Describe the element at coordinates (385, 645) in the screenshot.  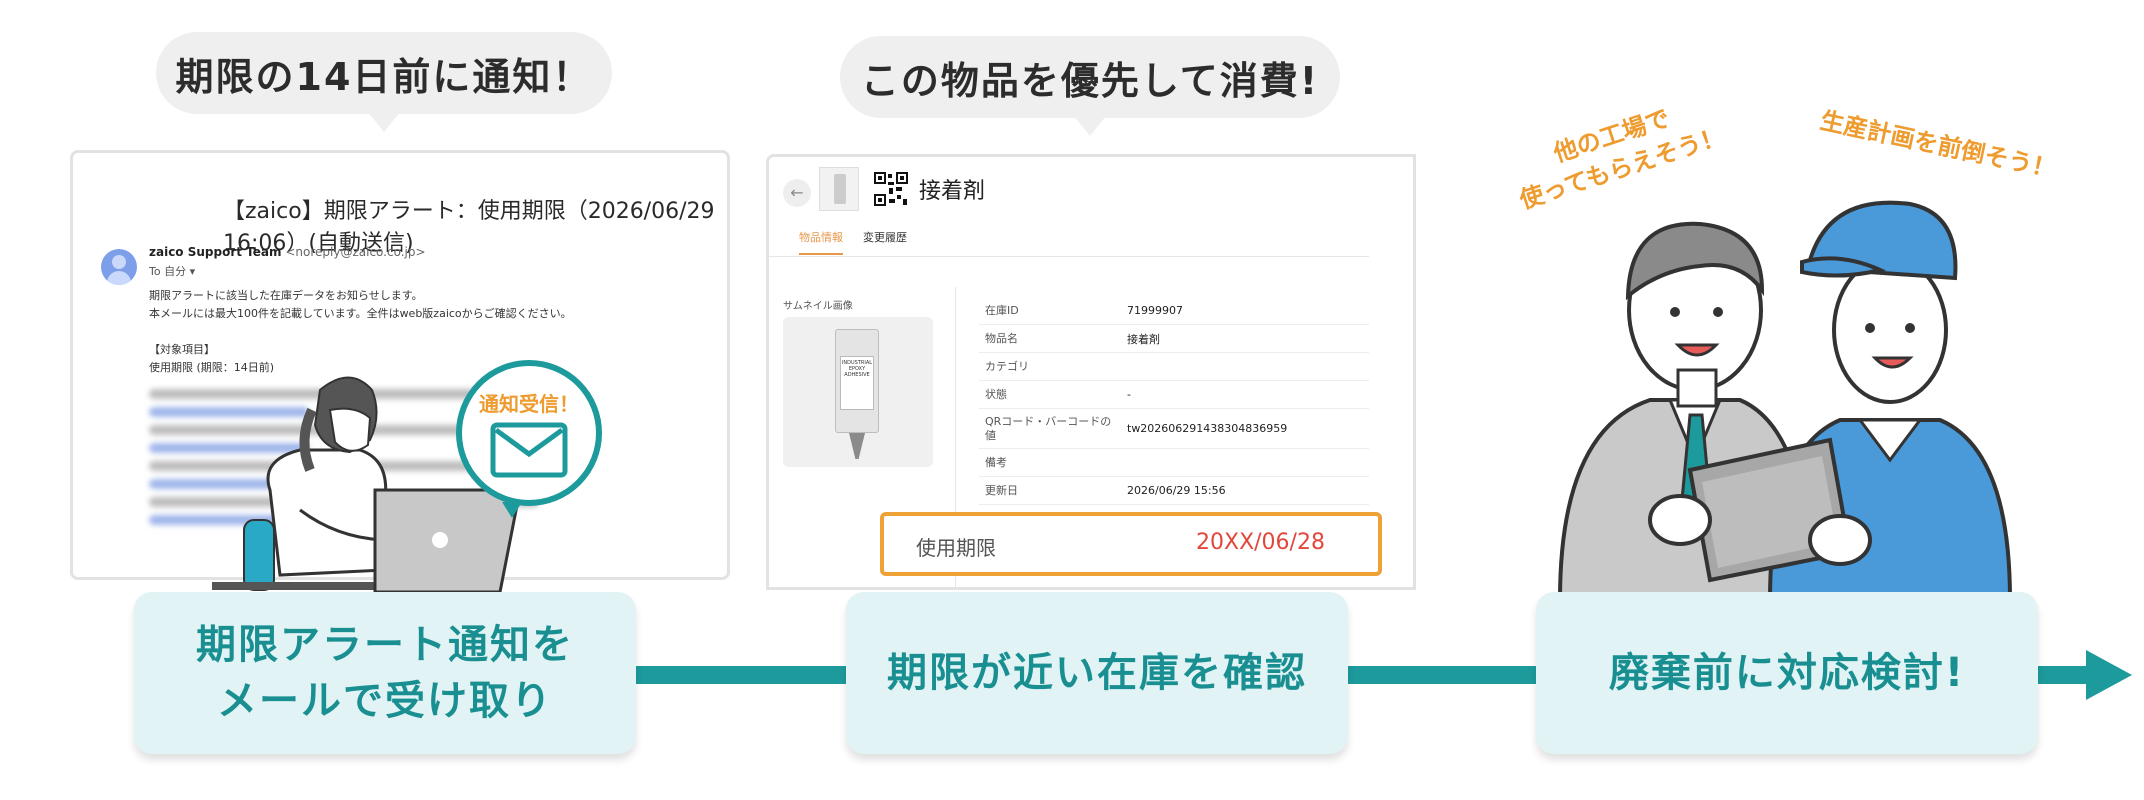
I see `step-receive-alert-line: 期限アラート通知を` at that location.